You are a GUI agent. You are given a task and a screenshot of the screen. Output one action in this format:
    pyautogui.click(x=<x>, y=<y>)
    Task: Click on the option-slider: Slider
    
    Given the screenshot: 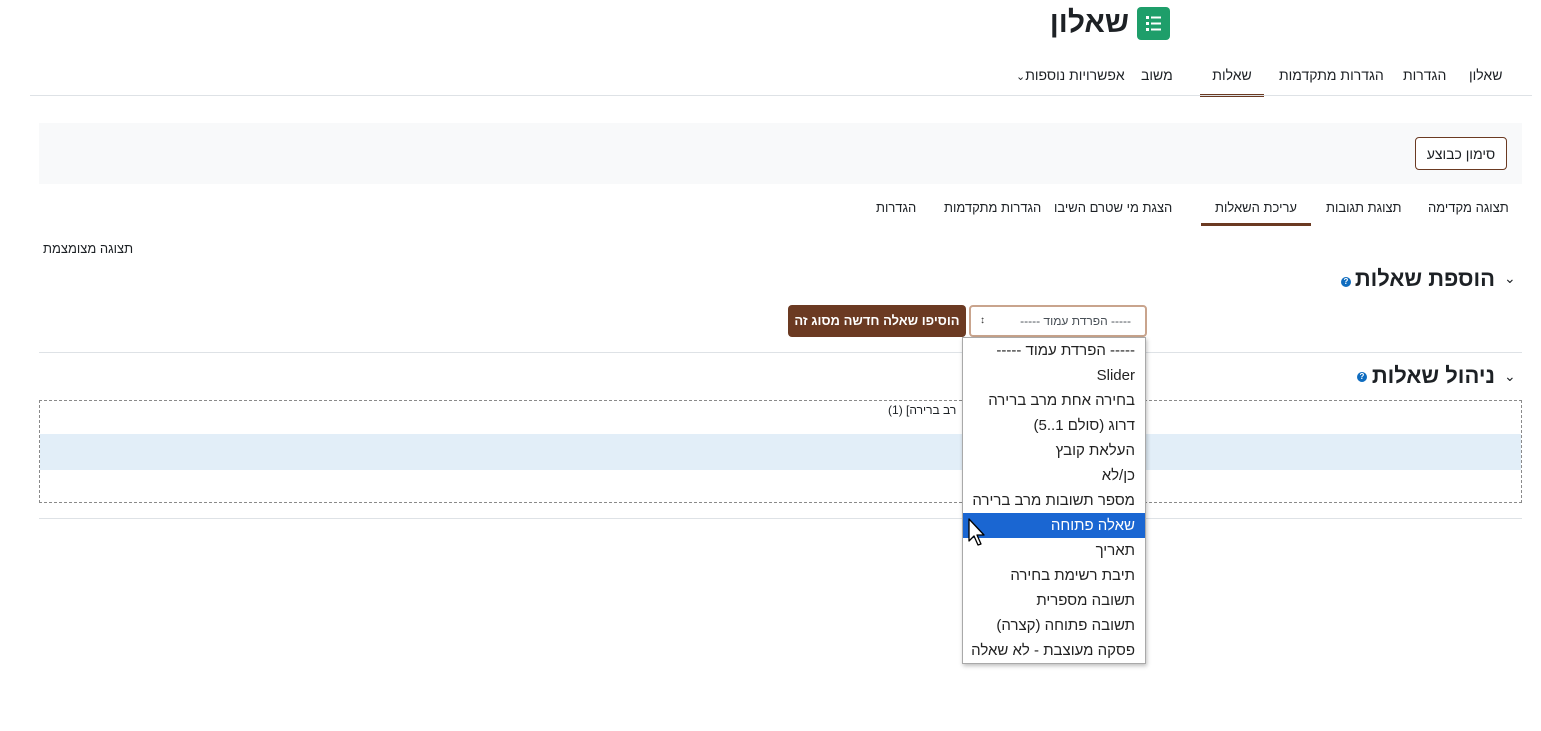 What is the action you would take?
    pyautogui.click(x=1054, y=375)
    